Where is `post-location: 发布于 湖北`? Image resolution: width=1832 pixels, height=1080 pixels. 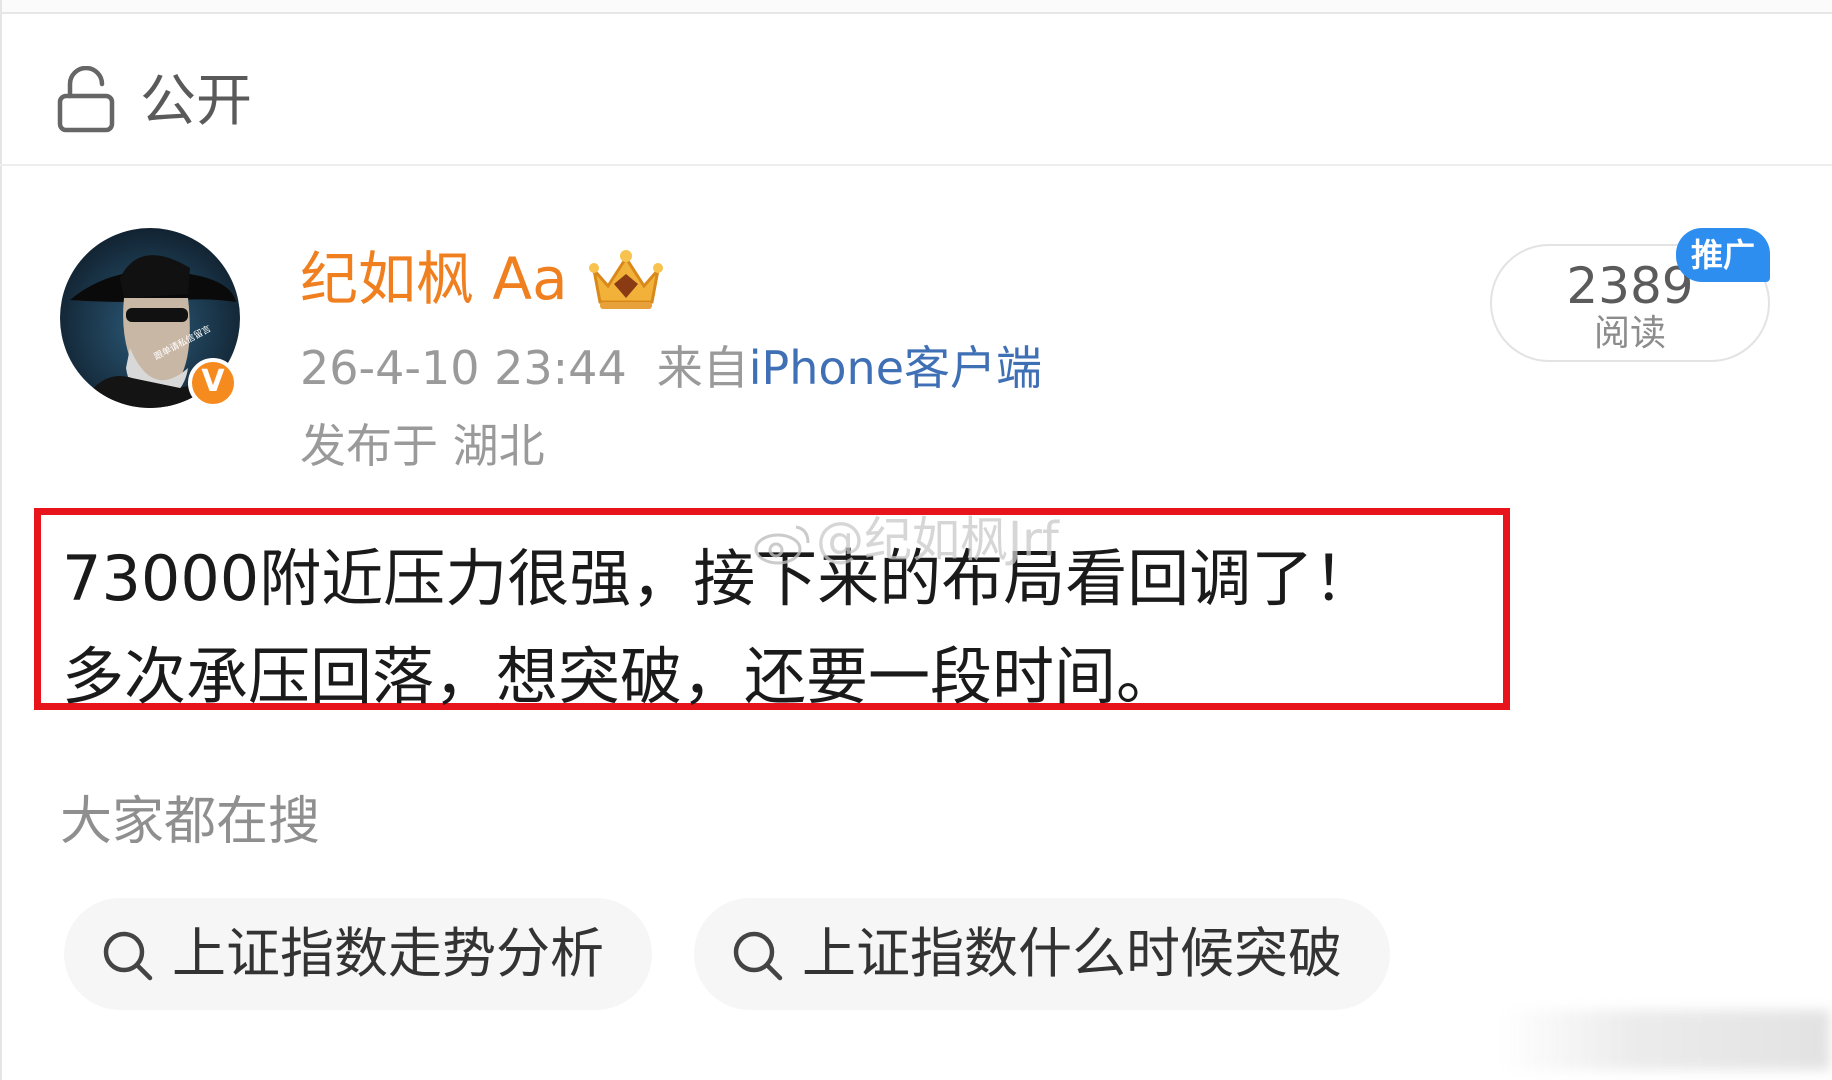
post-location: 发布于 湖北 is located at coordinates (422, 446).